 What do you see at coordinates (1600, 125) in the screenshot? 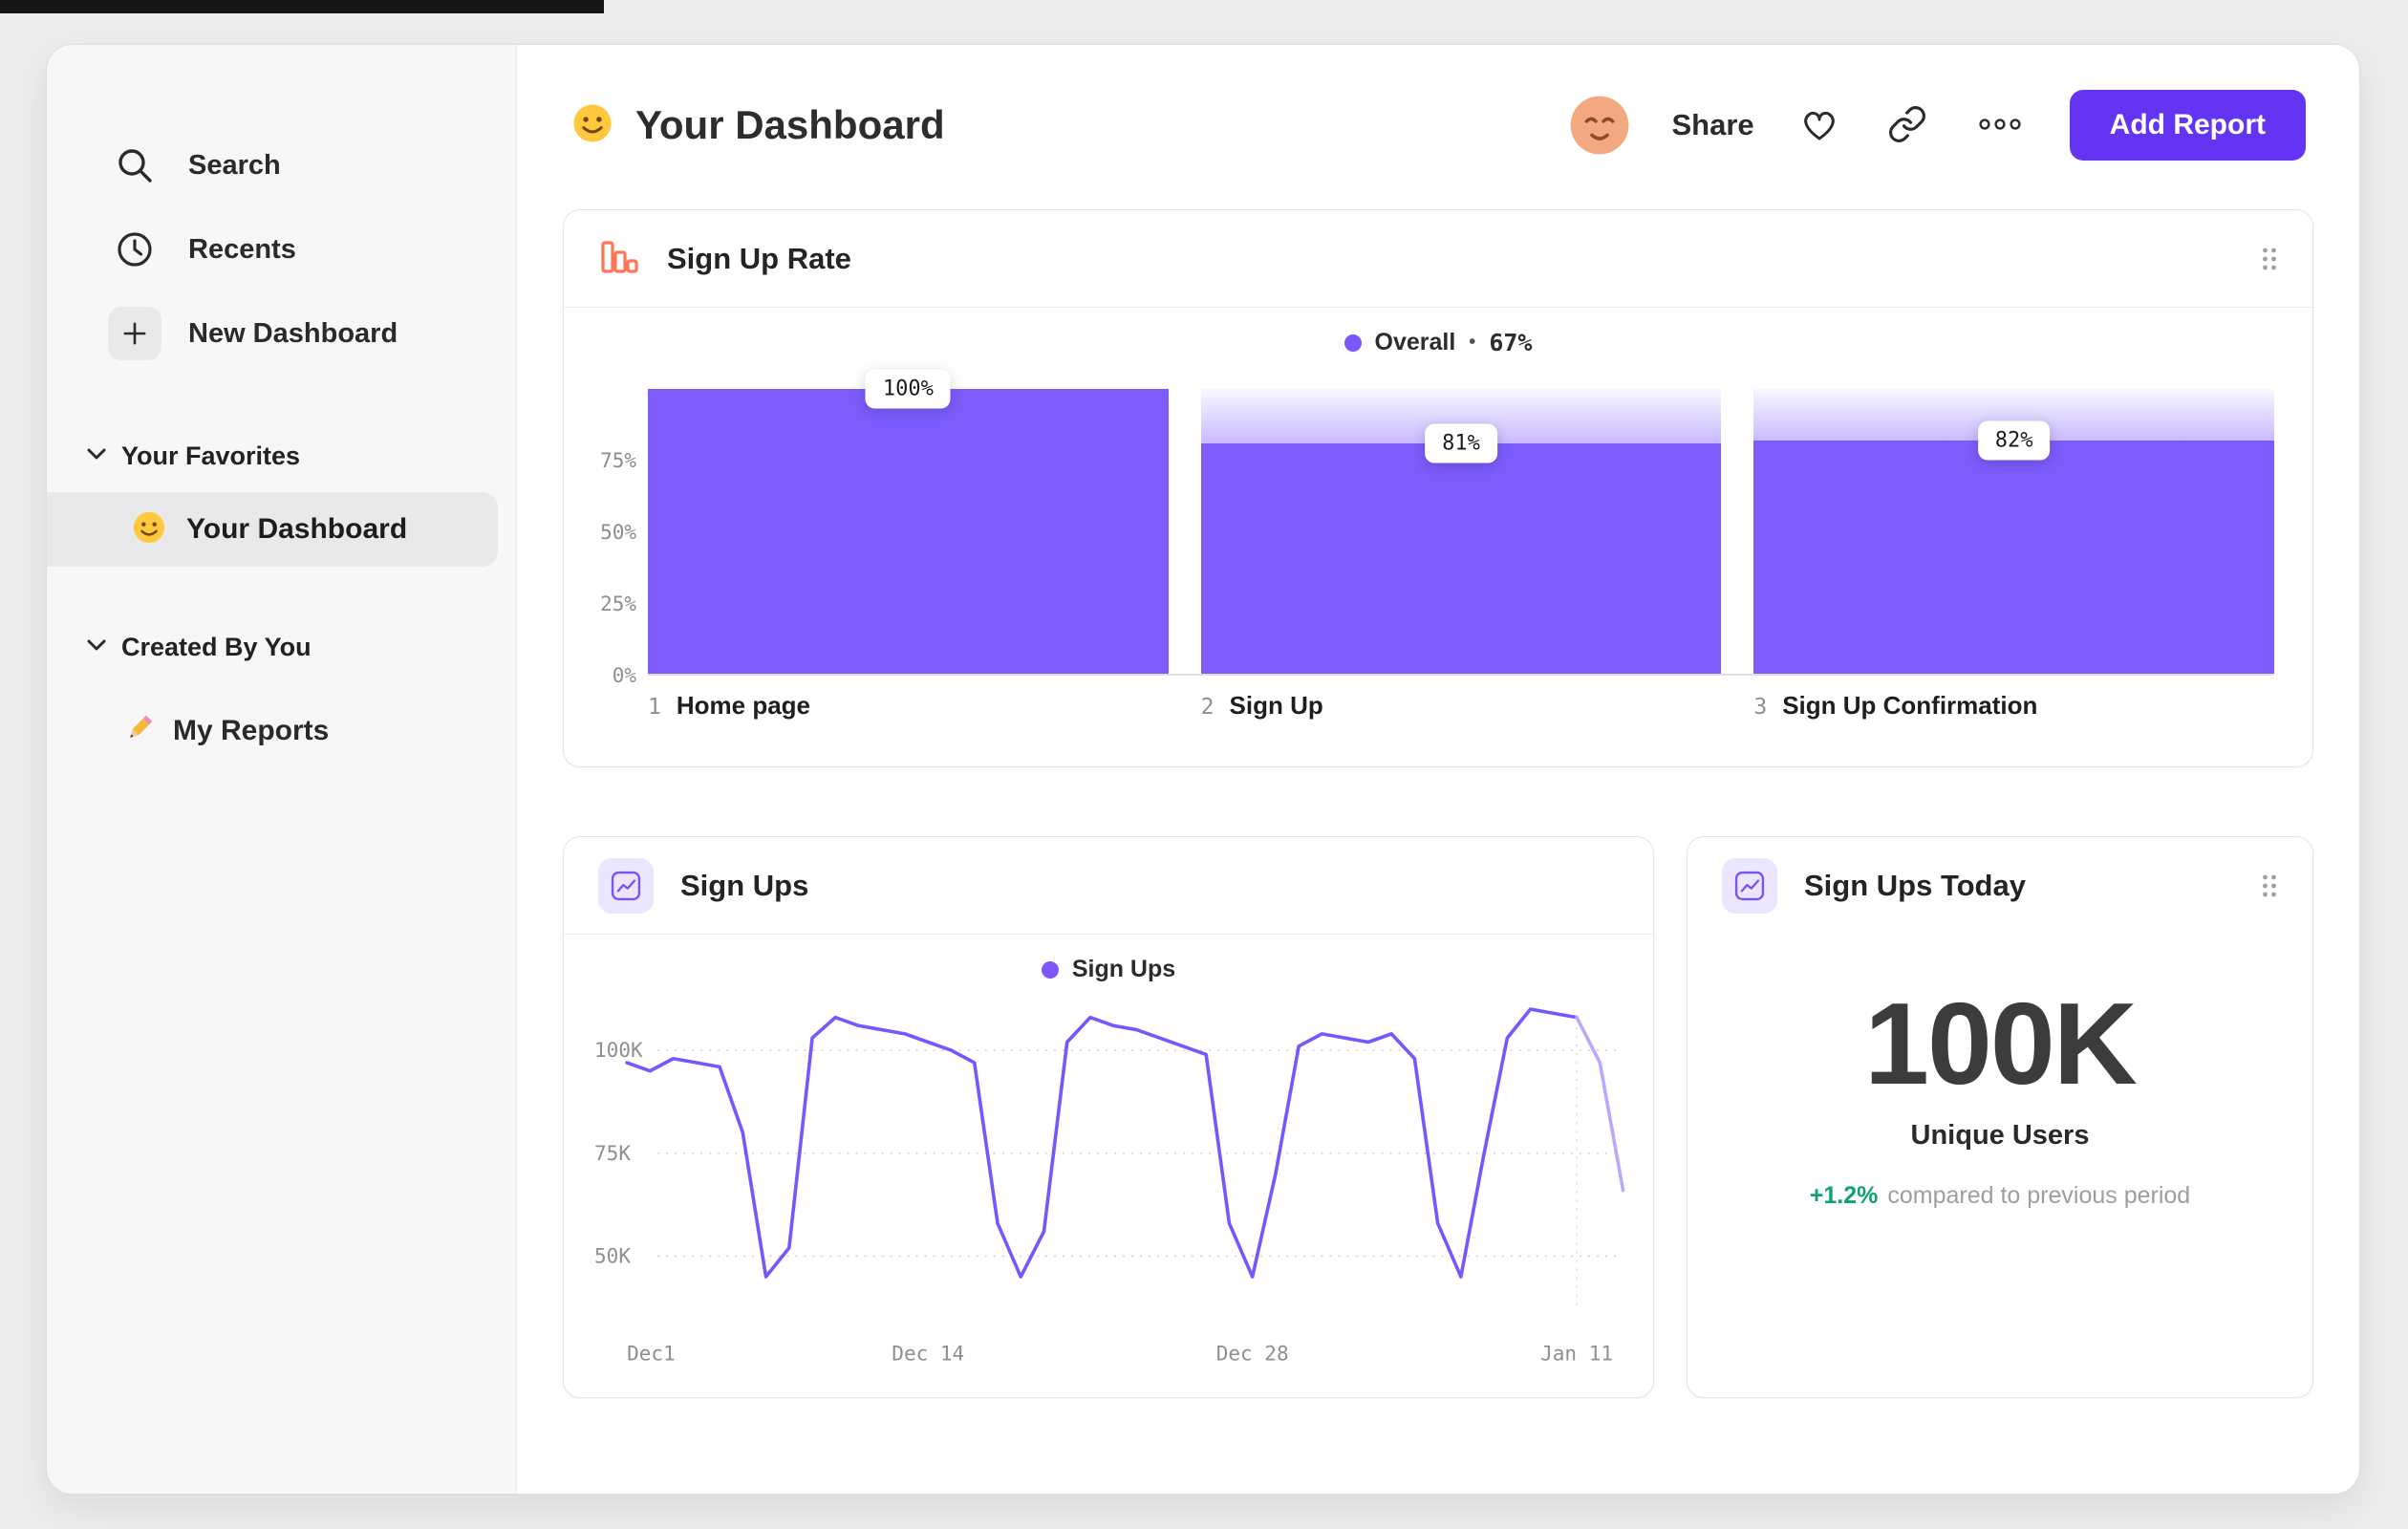
I see `user-avatar` at bounding box center [1600, 125].